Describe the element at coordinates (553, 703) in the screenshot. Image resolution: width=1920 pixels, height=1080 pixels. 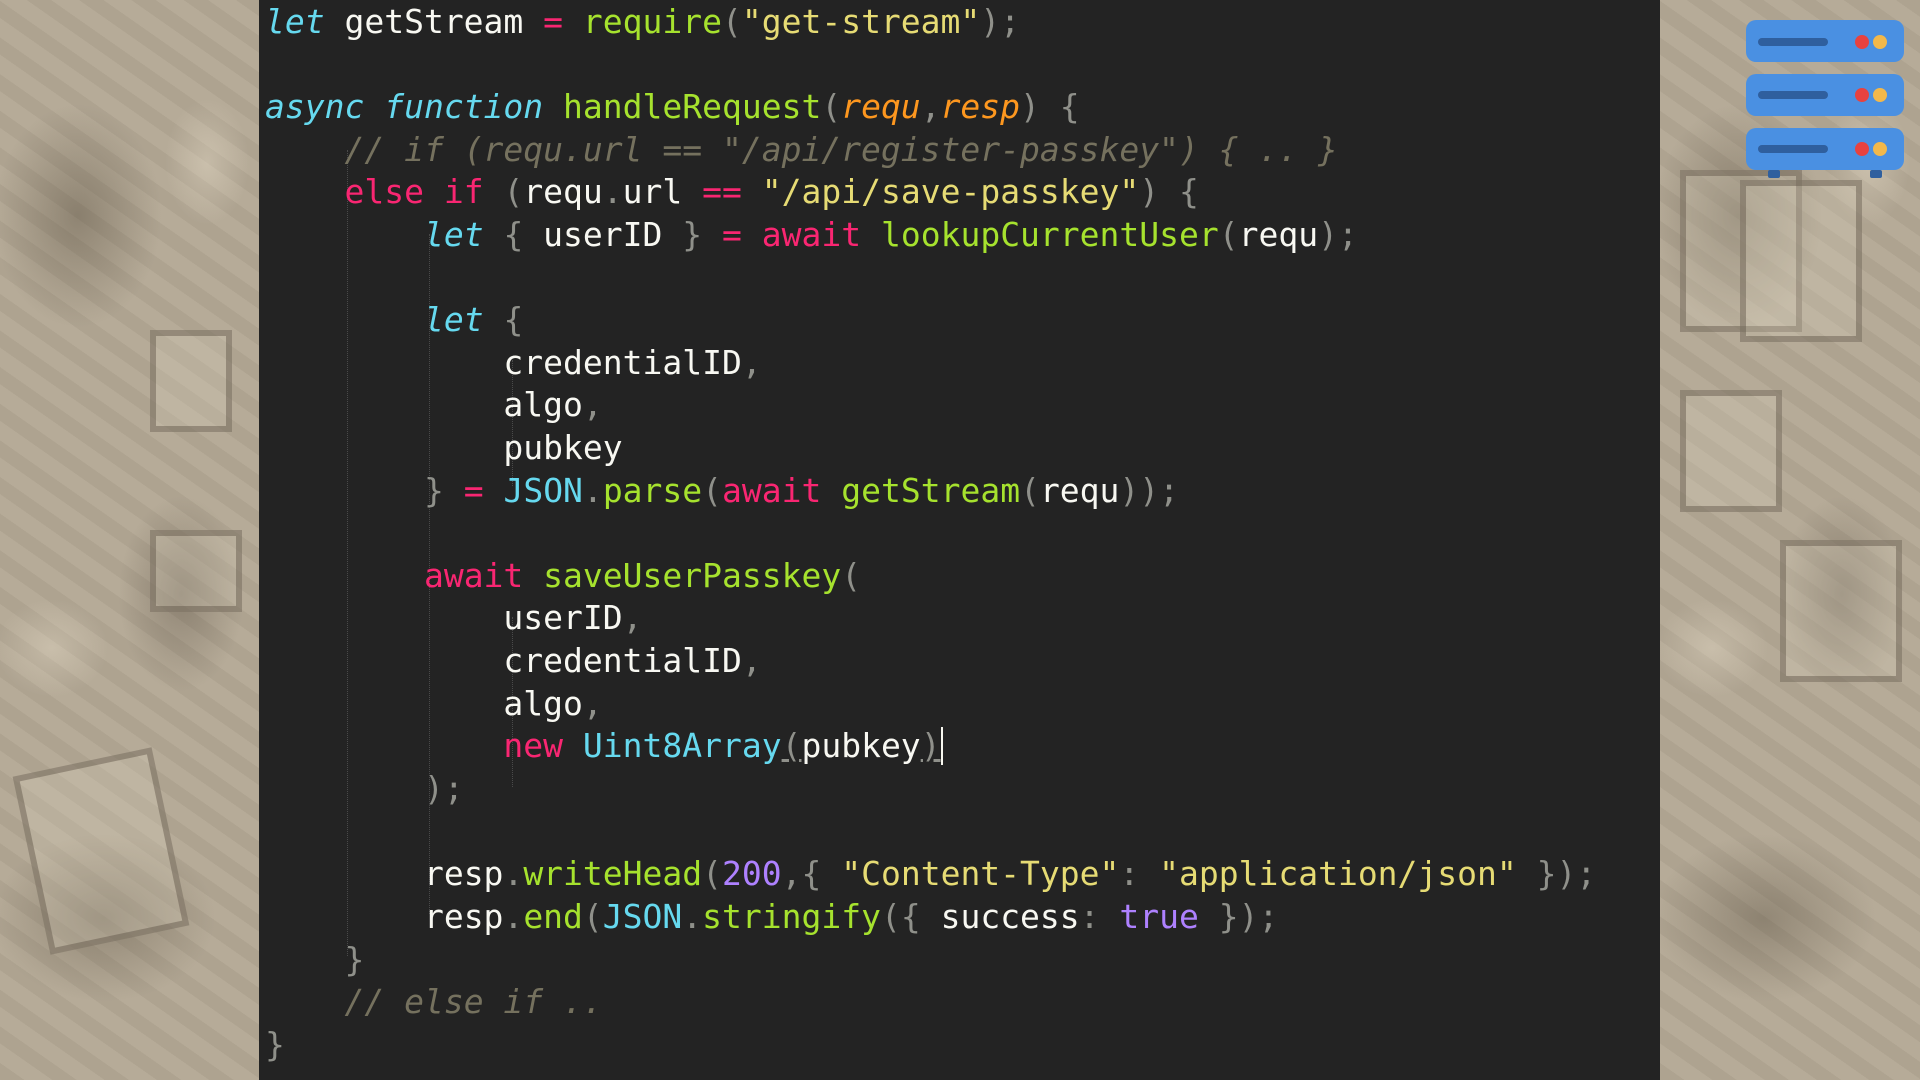
I see `code-line-17: algo,` at that location.